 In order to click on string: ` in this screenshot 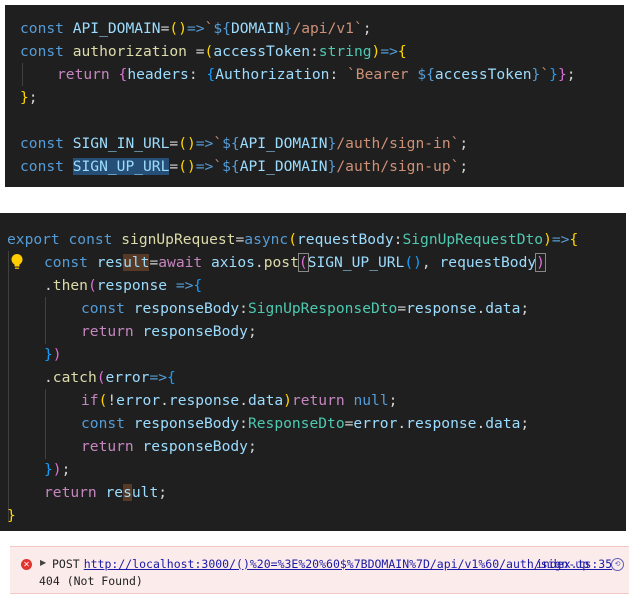, I will do `click(218, 166)`.